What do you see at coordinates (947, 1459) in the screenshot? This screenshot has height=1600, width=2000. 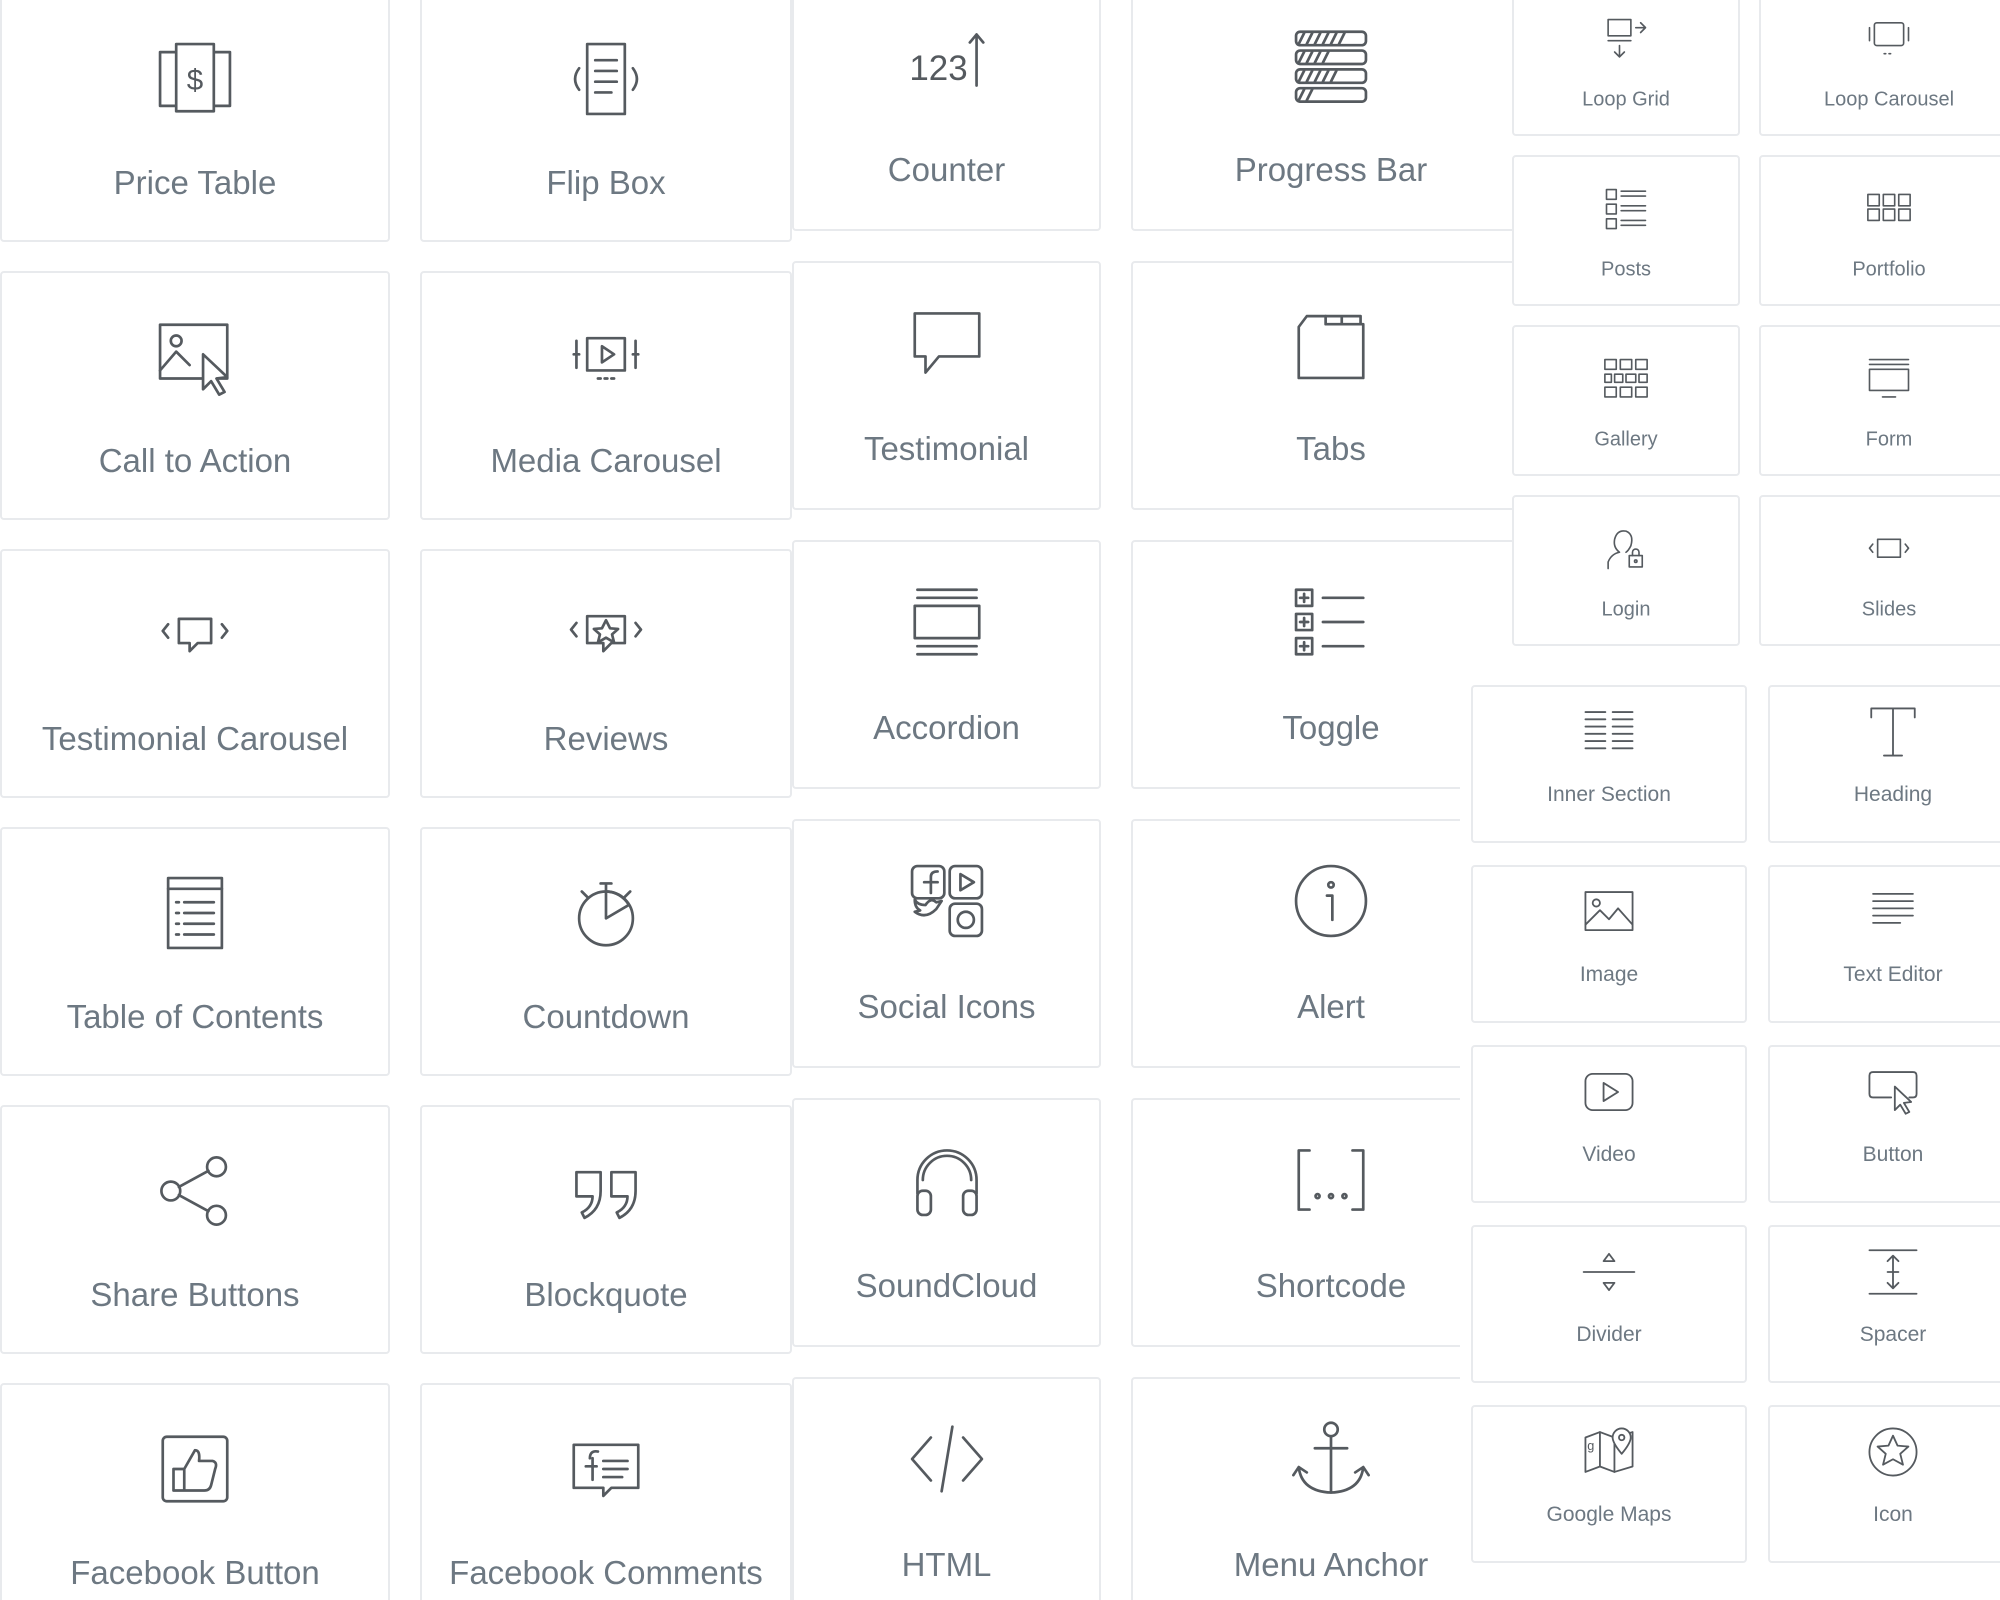 I see `code-icon` at bounding box center [947, 1459].